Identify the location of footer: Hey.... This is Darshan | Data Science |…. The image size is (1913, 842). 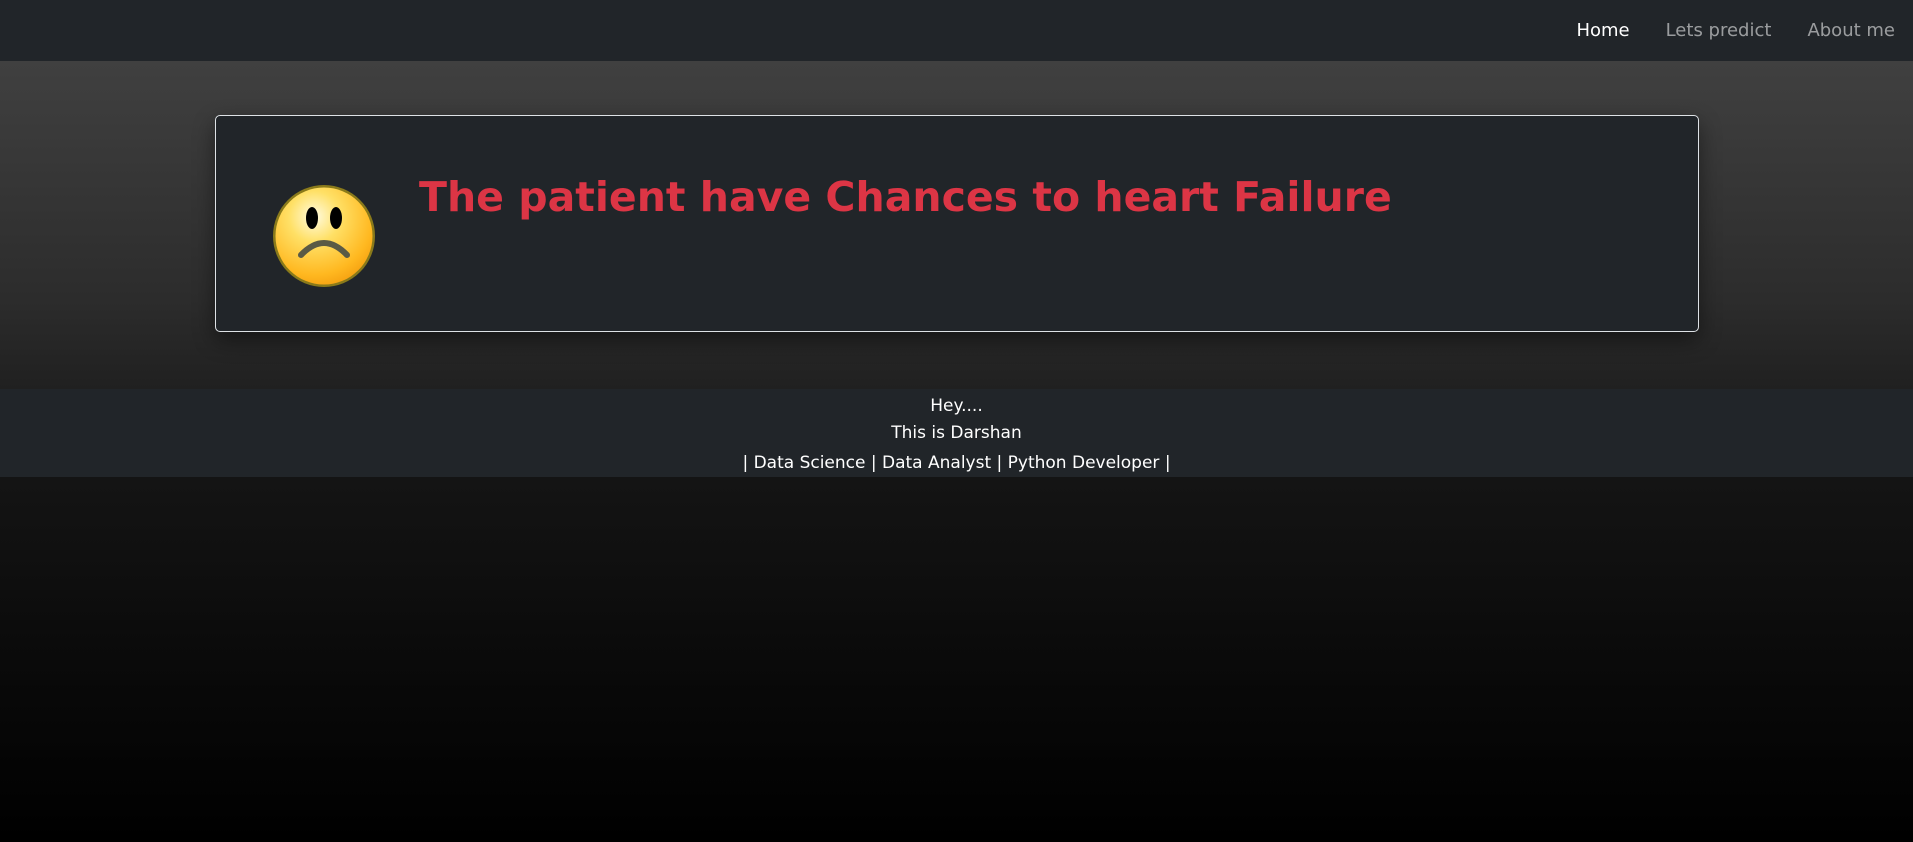
(956, 433).